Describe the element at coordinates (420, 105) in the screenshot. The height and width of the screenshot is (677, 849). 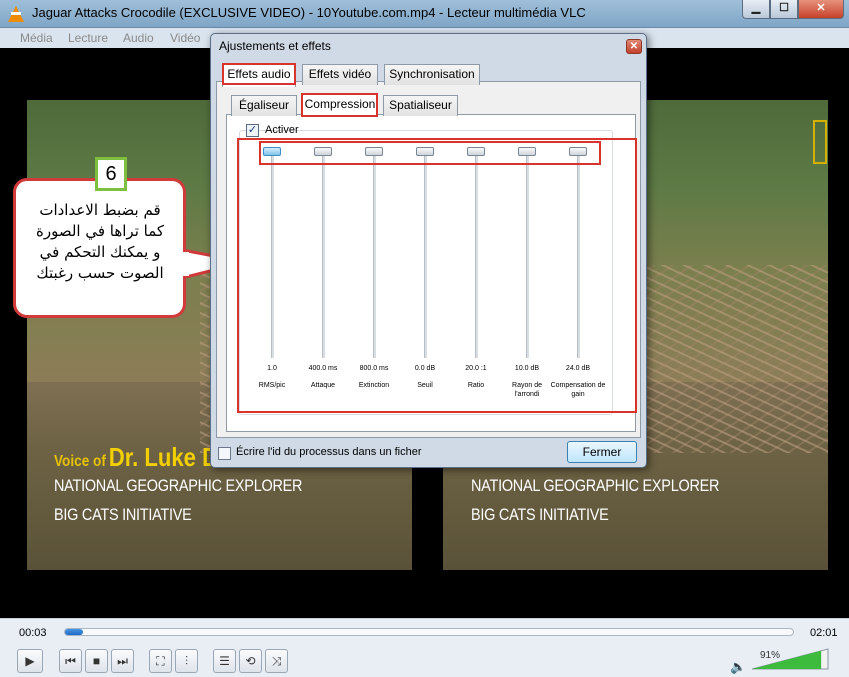
I see `tab-spatialiseur: Spatialiseur` at that location.